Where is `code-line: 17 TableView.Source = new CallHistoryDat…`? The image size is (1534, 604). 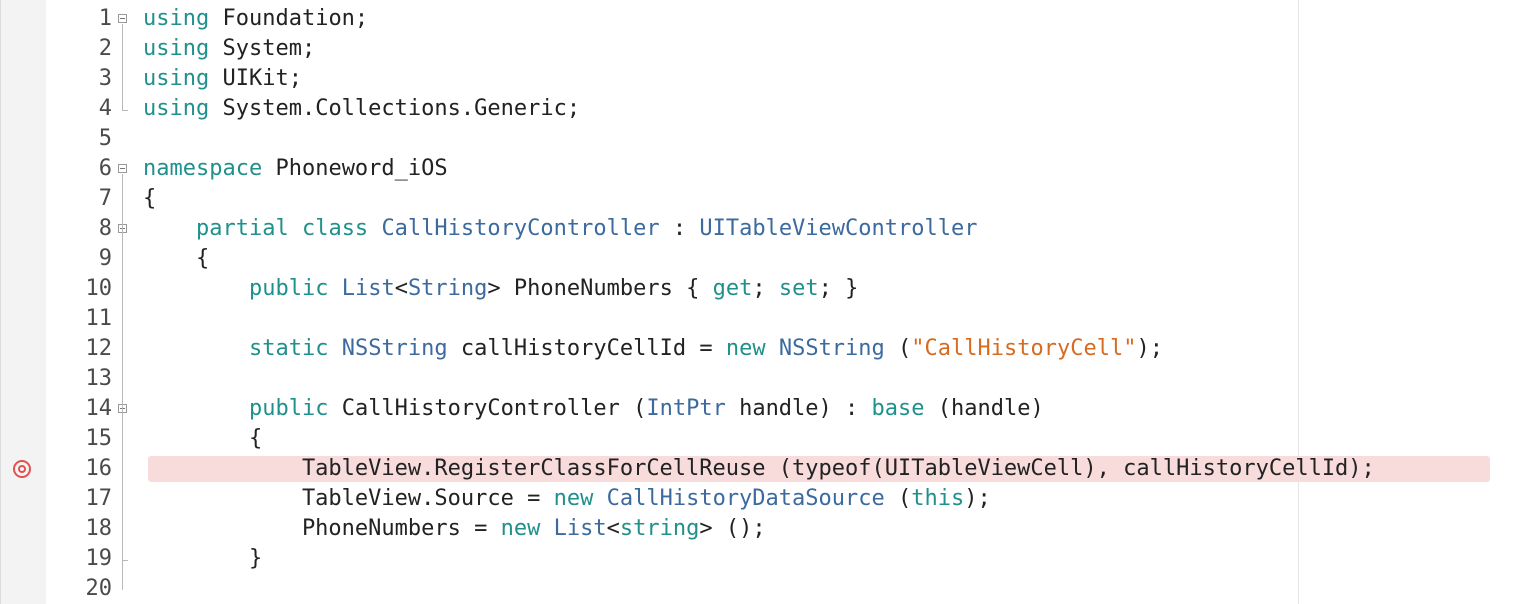 code-line: 17 TableView.Source = new CallHistoryDat… is located at coordinates (767, 499).